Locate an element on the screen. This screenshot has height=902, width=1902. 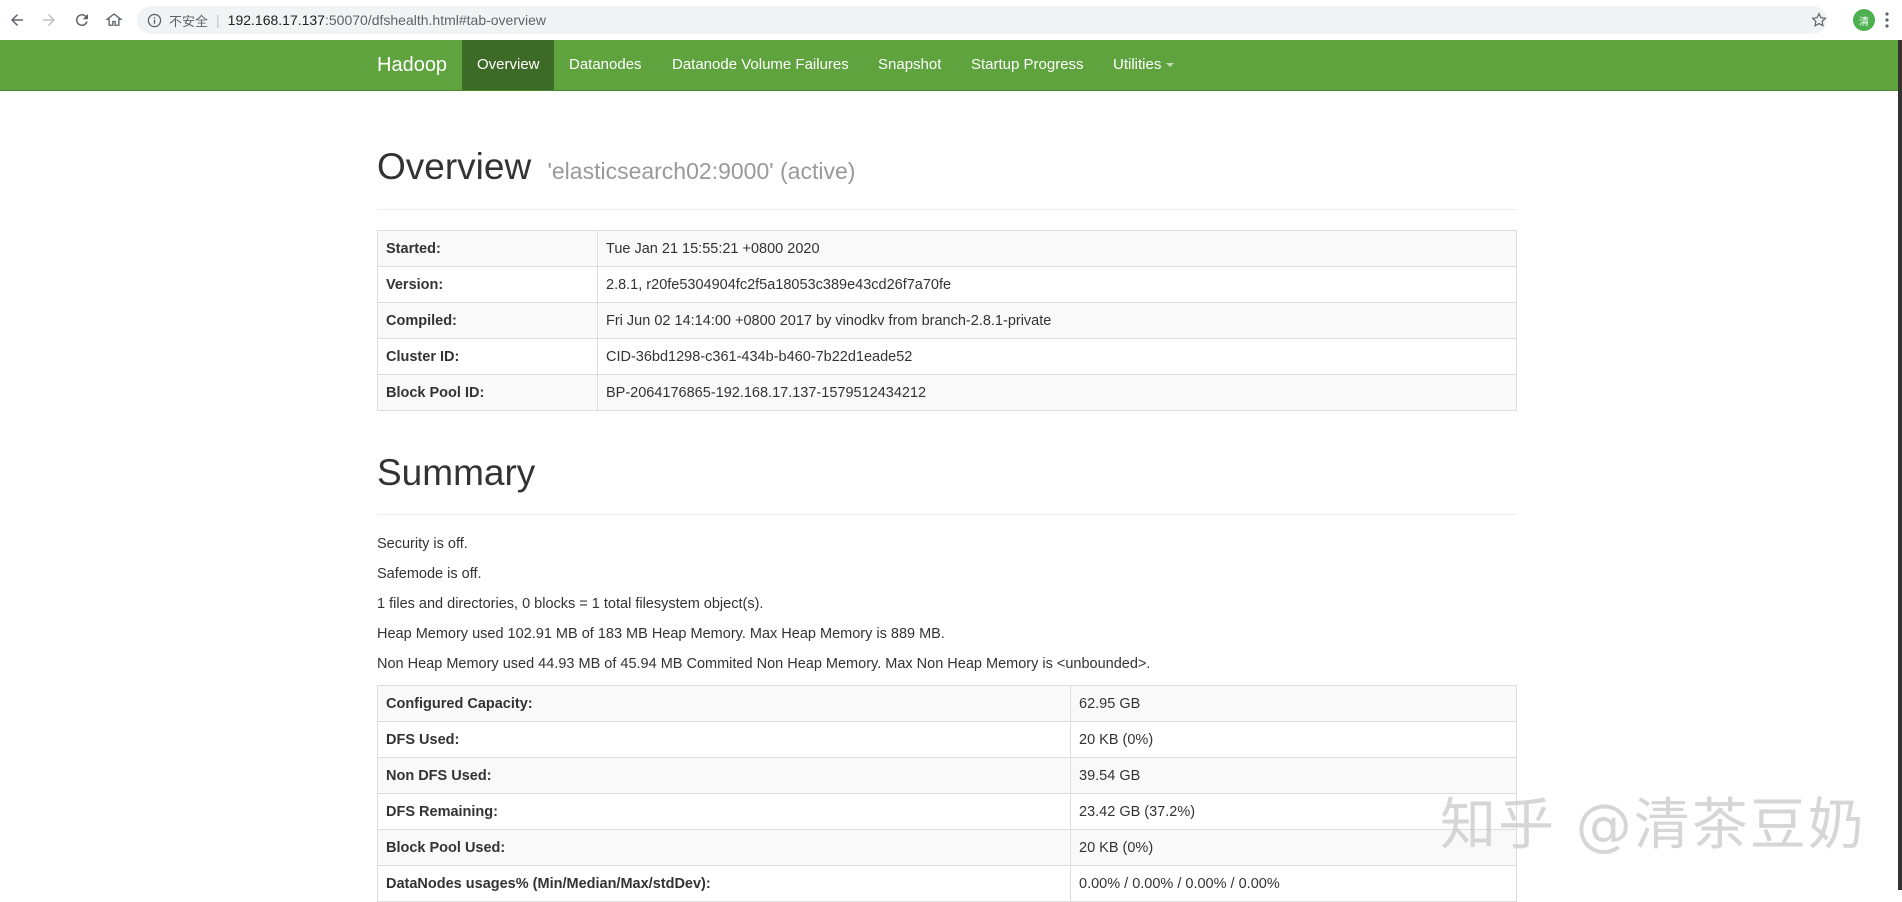
nav-snapshot-label: Snapshot is located at coordinates (910, 64).